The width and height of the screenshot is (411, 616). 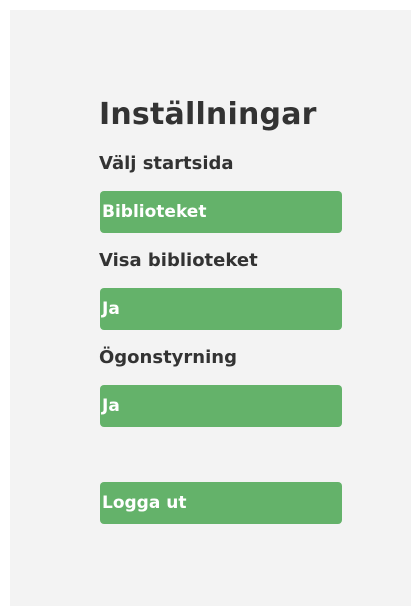 What do you see at coordinates (221, 406) in the screenshot?
I see `eye-tracking-toggle-button: Ja` at bounding box center [221, 406].